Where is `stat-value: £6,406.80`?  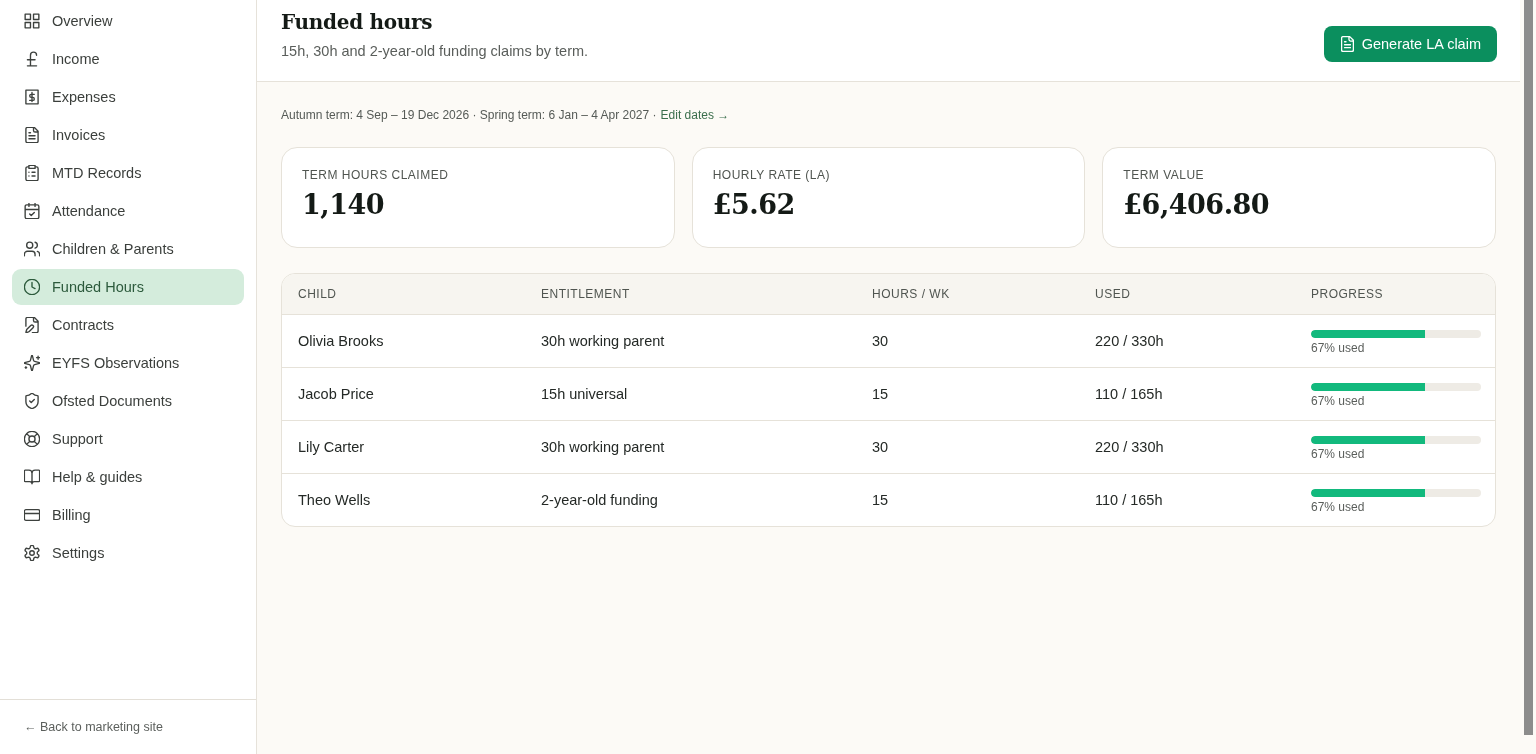
stat-value: £6,406.80 is located at coordinates (1197, 205).